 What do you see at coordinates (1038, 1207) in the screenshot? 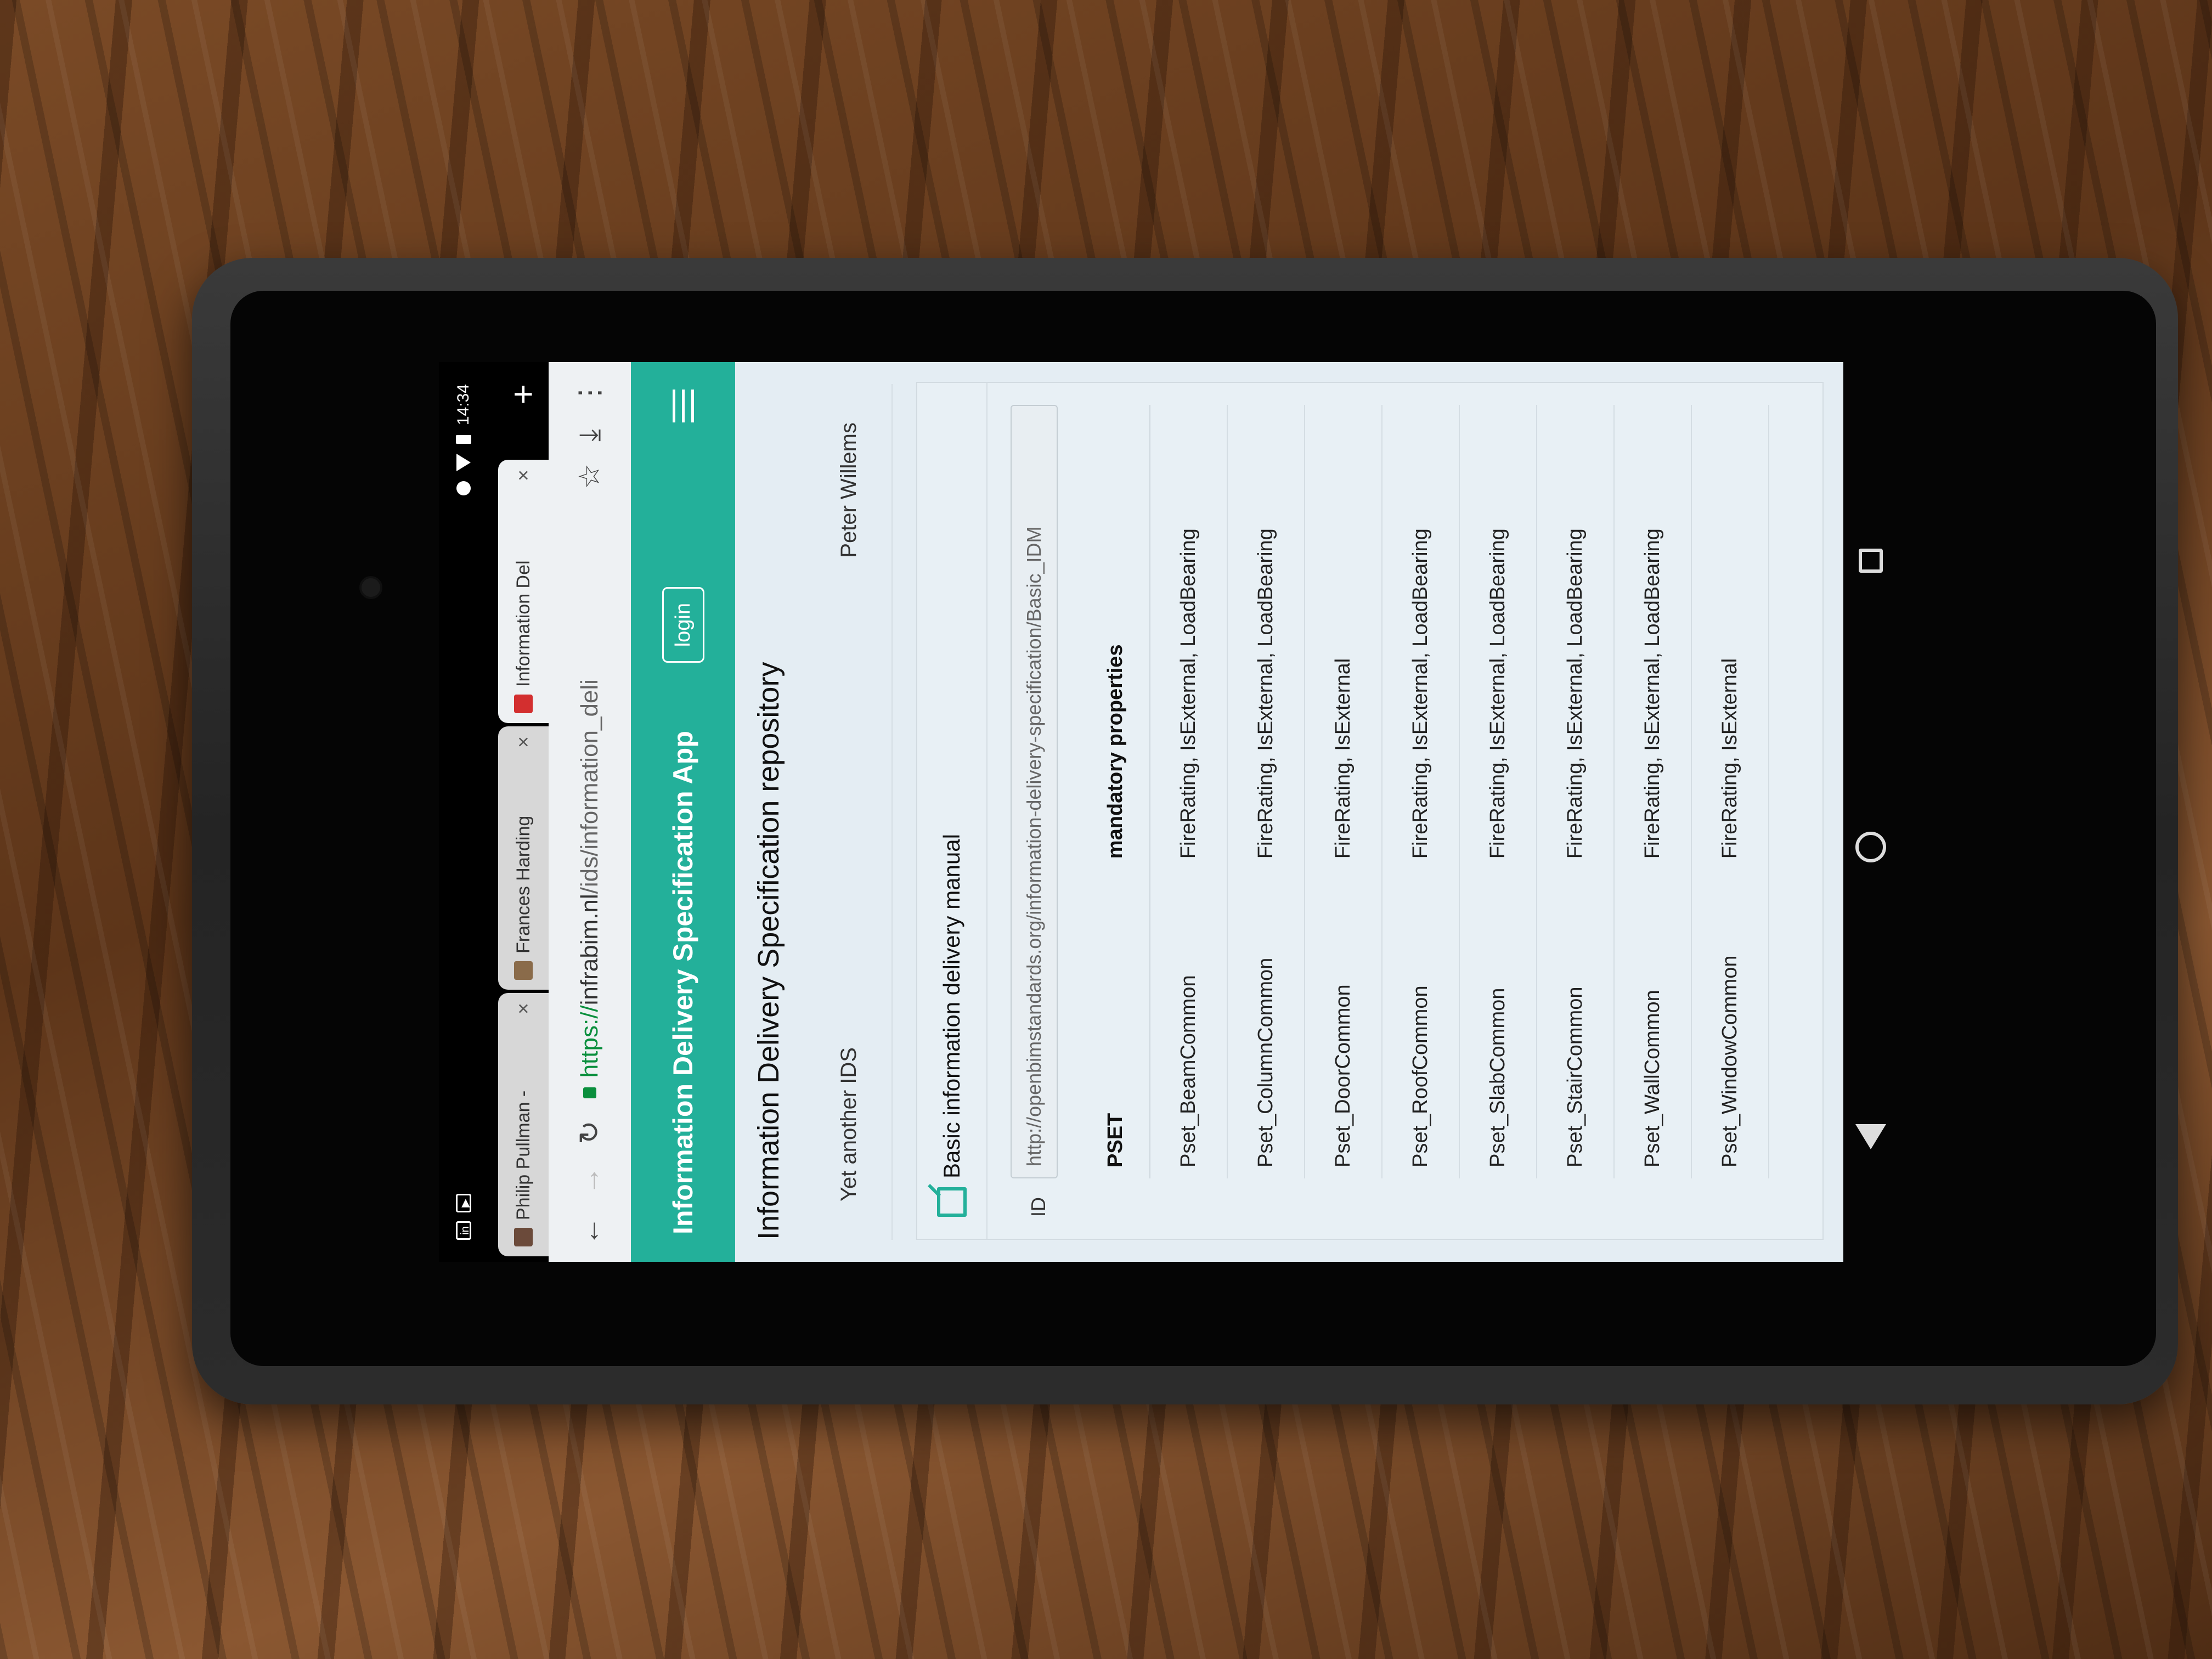
I see `id-label: ID` at bounding box center [1038, 1207].